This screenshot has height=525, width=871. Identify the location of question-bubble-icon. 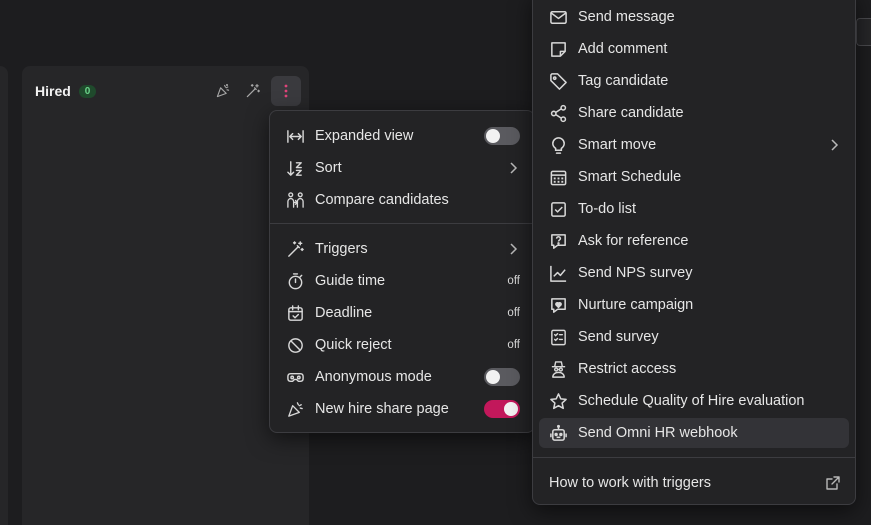
(558, 241).